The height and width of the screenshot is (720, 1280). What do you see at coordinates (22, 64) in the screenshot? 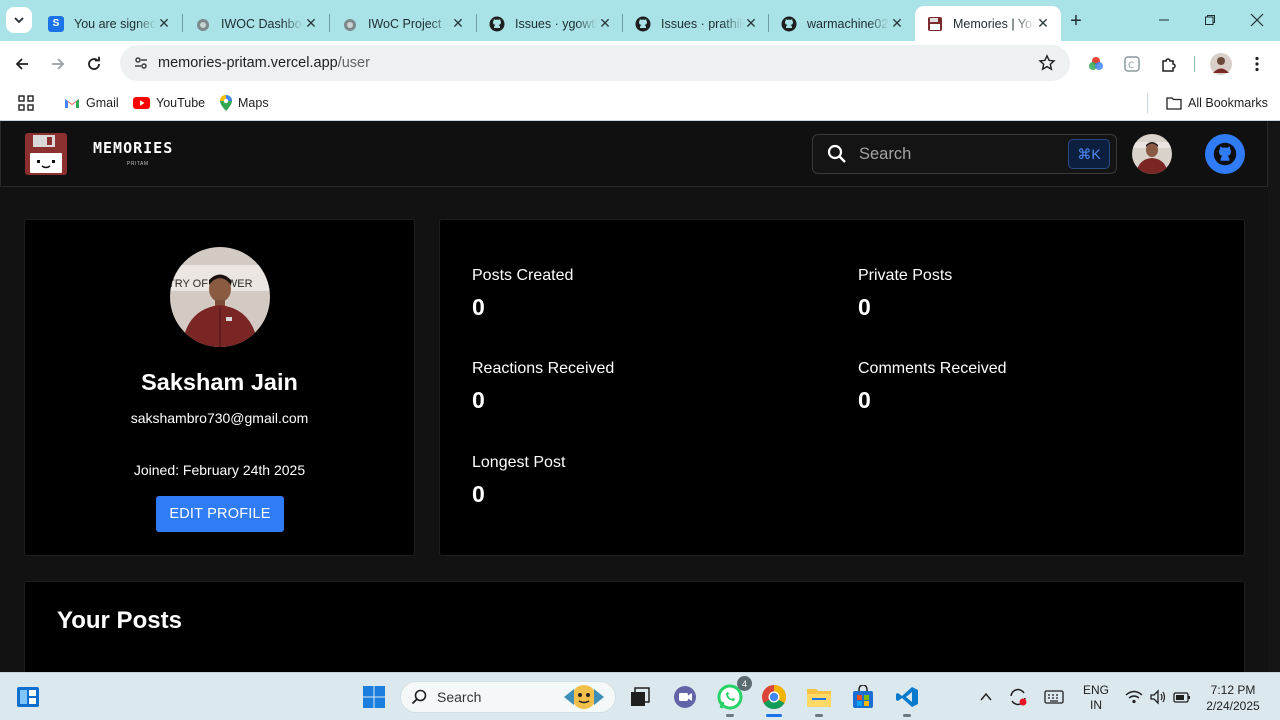
I see `back-button` at bounding box center [22, 64].